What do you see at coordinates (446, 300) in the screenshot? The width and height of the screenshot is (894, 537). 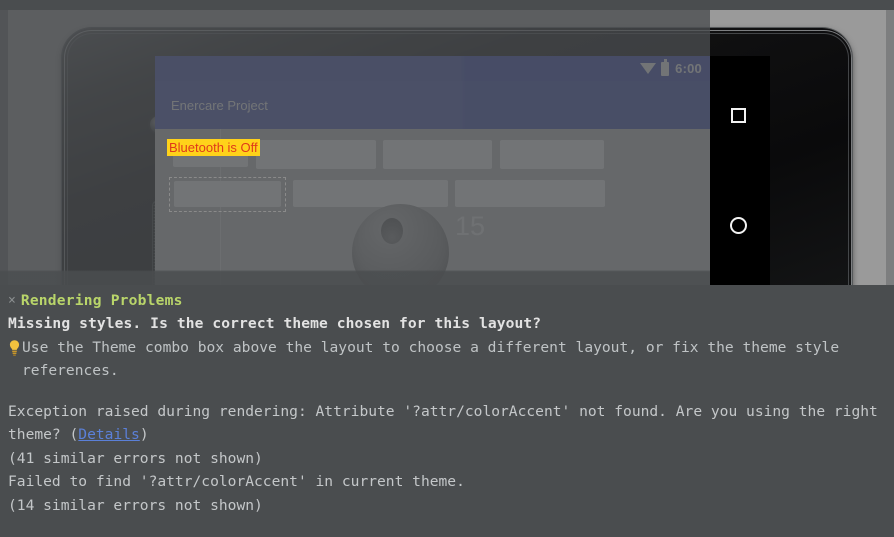 I see `problems-title-row: × Rendering Problems` at bounding box center [446, 300].